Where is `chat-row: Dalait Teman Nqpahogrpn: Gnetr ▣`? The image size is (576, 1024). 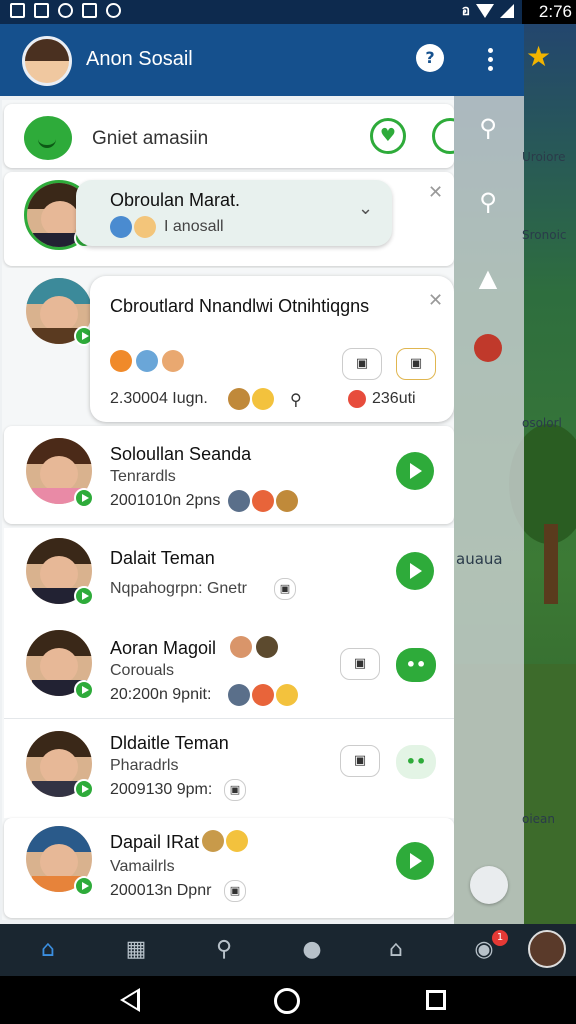
chat-row: Dalait Teman Nqpahogrpn: Gnetr ▣ is located at coordinates (229, 575).